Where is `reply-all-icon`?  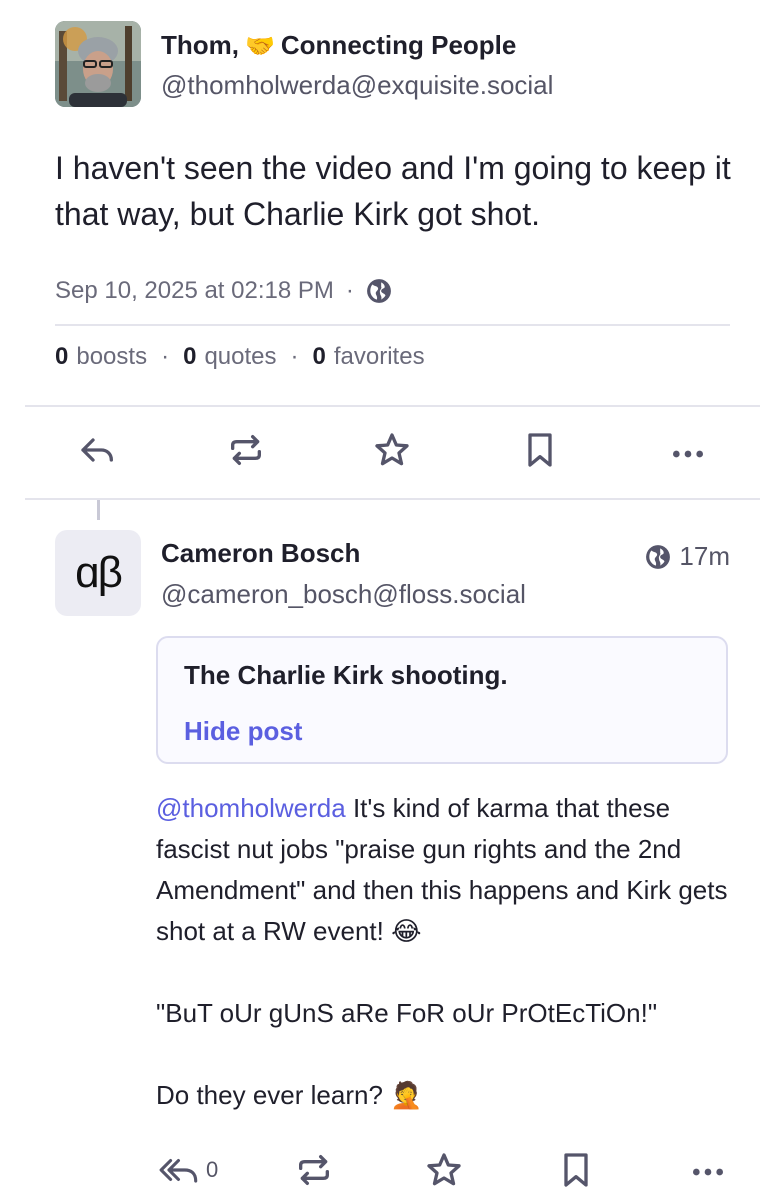 reply-all-icon is located at coordinates (178, 1170).